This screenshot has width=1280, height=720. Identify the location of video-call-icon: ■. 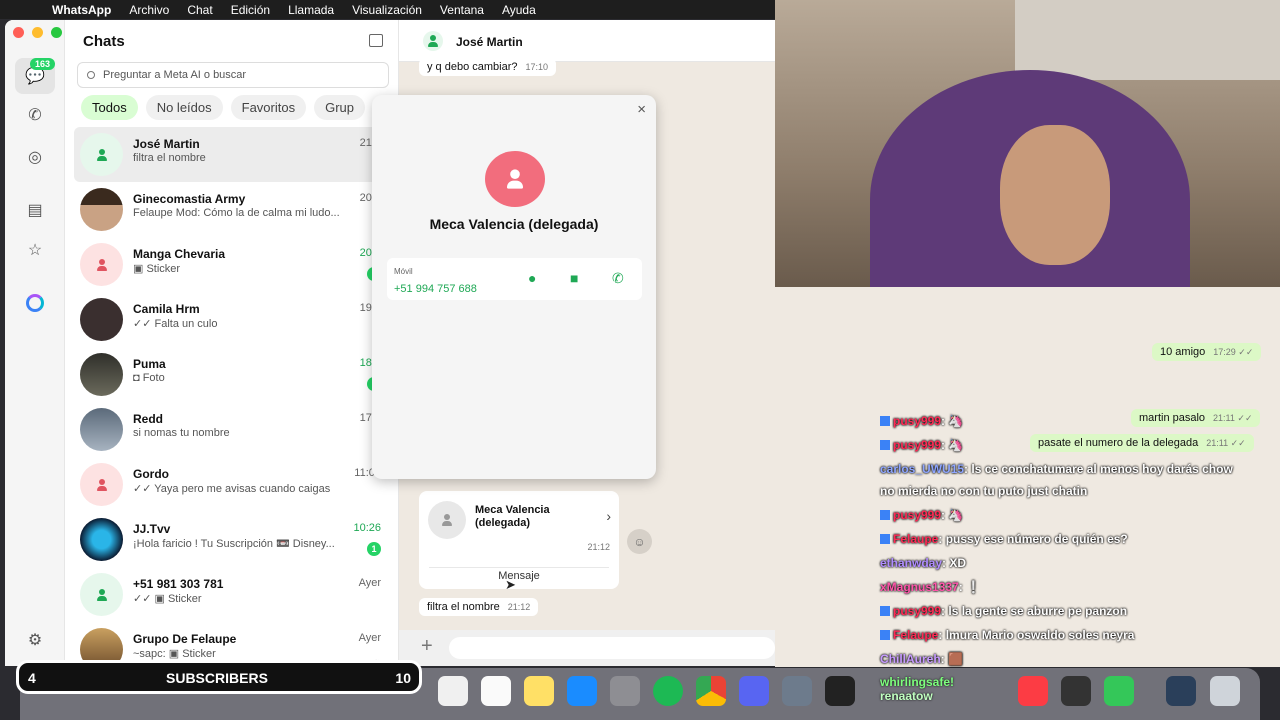
(574, 278).